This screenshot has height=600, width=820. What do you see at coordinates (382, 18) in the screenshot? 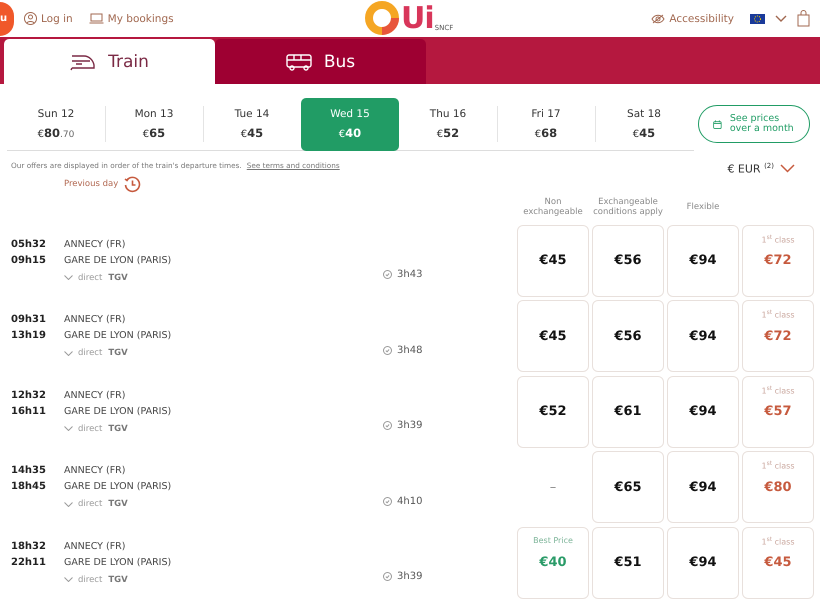
I see `logo-ring-icon` at bounding box center [382, 18].